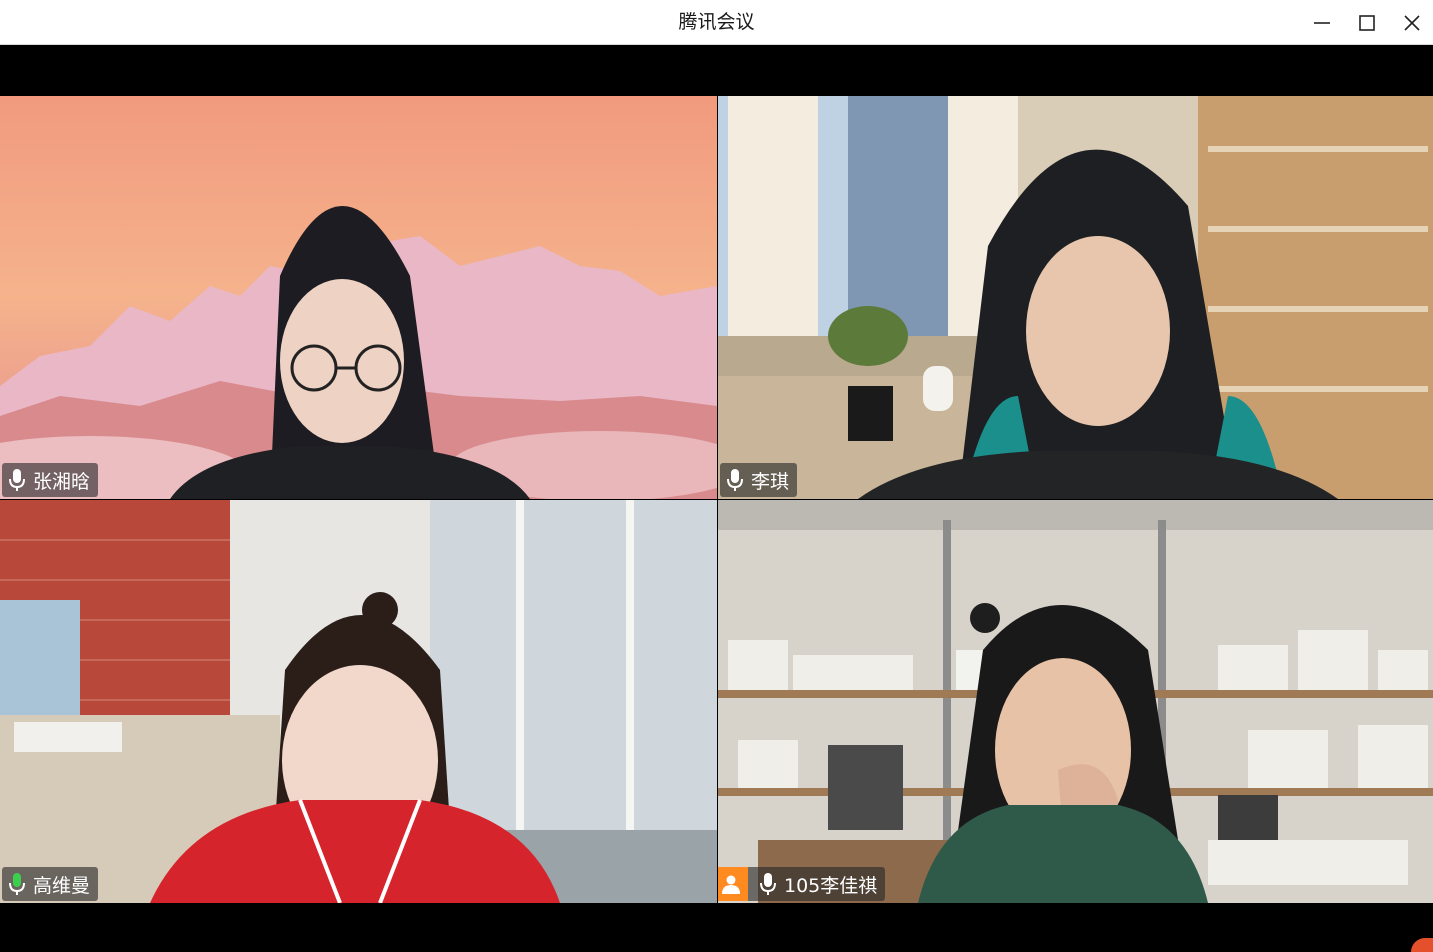 The width and height of the screenshot is (1433, 952). What do you see at coordinates (17, 884) in the screenshot?
I see `microphone-active-icon` at bounding box center [17, 884].